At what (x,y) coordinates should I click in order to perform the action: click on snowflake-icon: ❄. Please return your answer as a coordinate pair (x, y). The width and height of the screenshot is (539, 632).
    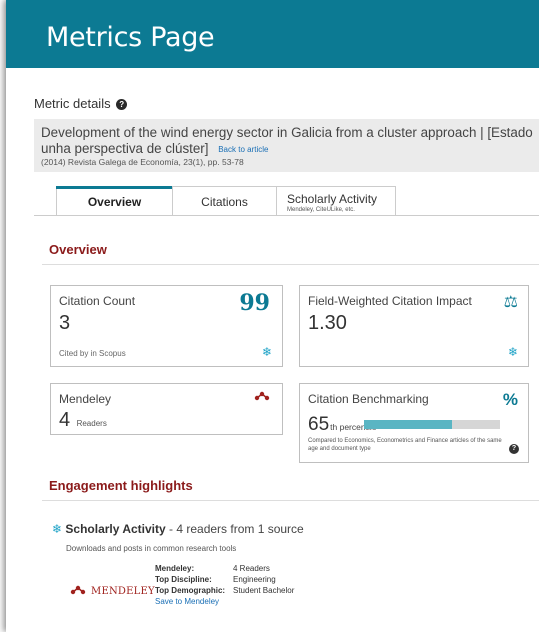
    Looking at the image, I should click on (57, 529).